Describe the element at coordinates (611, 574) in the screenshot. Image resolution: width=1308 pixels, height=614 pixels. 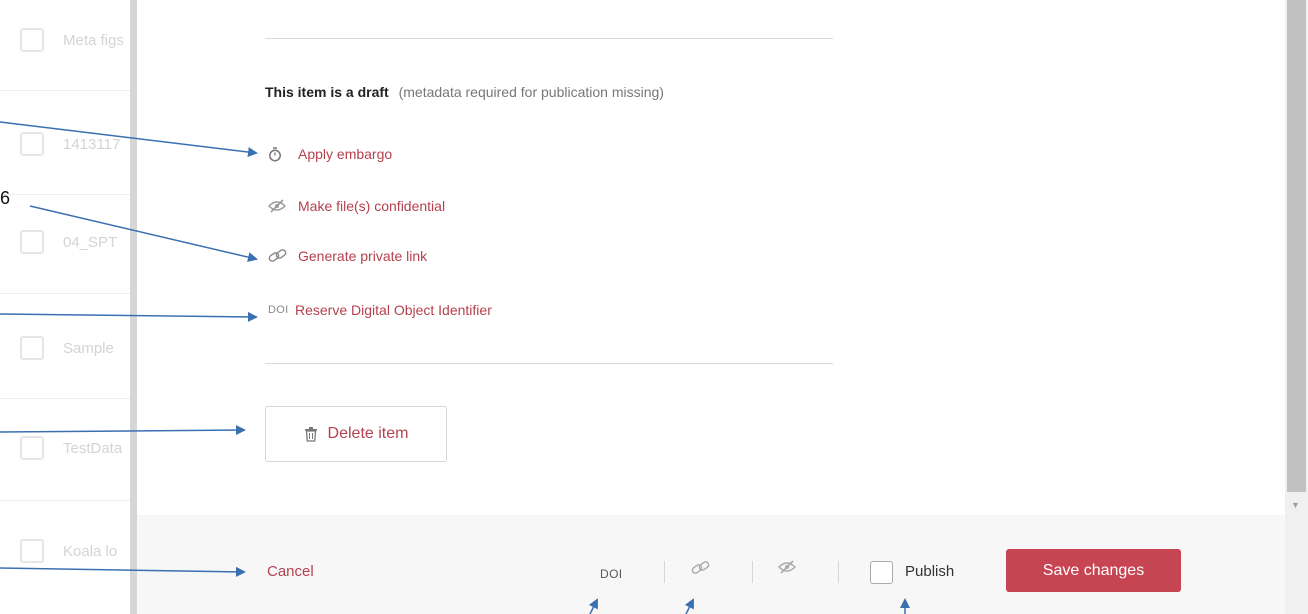
I see `footer-doi-button: DOI` at that location.